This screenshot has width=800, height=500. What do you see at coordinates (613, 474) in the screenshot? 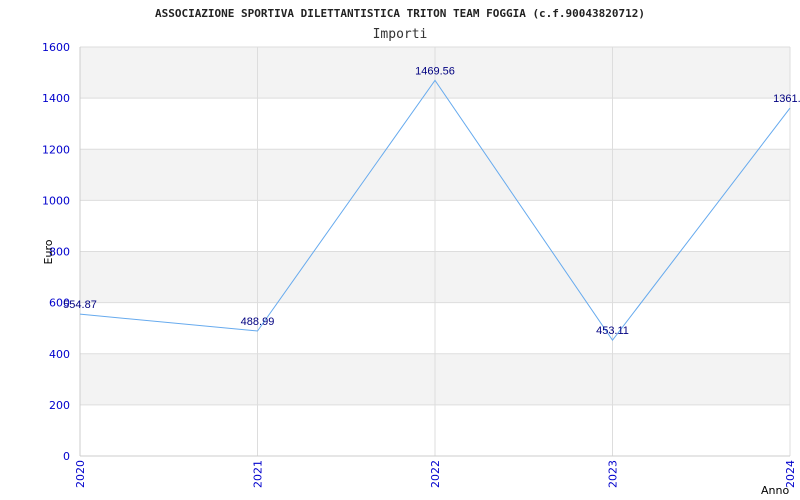
I see `x-tick-label: 2023` at bounding box center [613, 474].